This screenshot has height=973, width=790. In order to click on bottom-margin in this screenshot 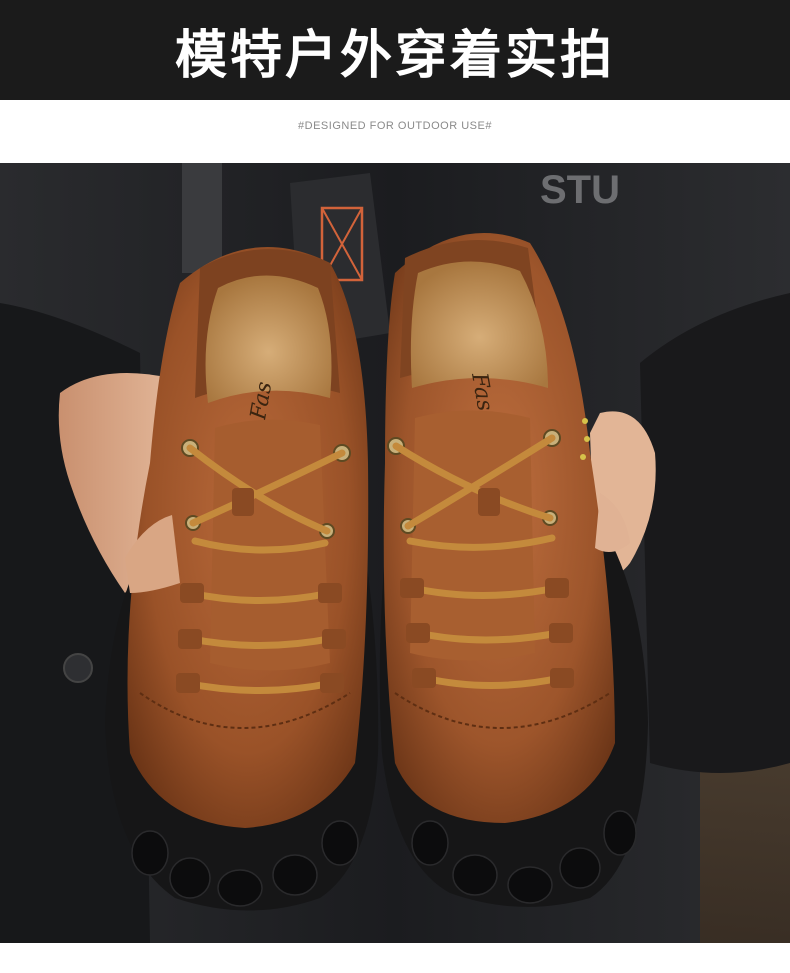, I will do `click(395, 958)`.